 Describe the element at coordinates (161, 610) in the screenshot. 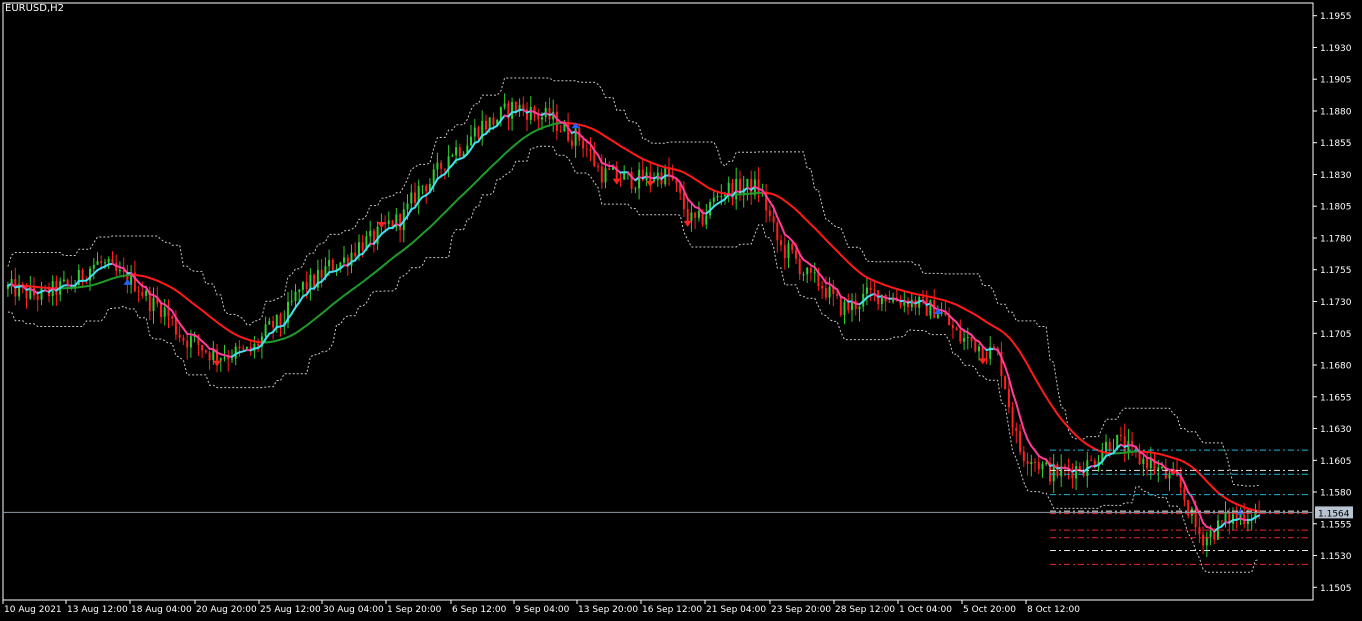

I see `x-tick-label: 18 Aug 04:00` at that location.